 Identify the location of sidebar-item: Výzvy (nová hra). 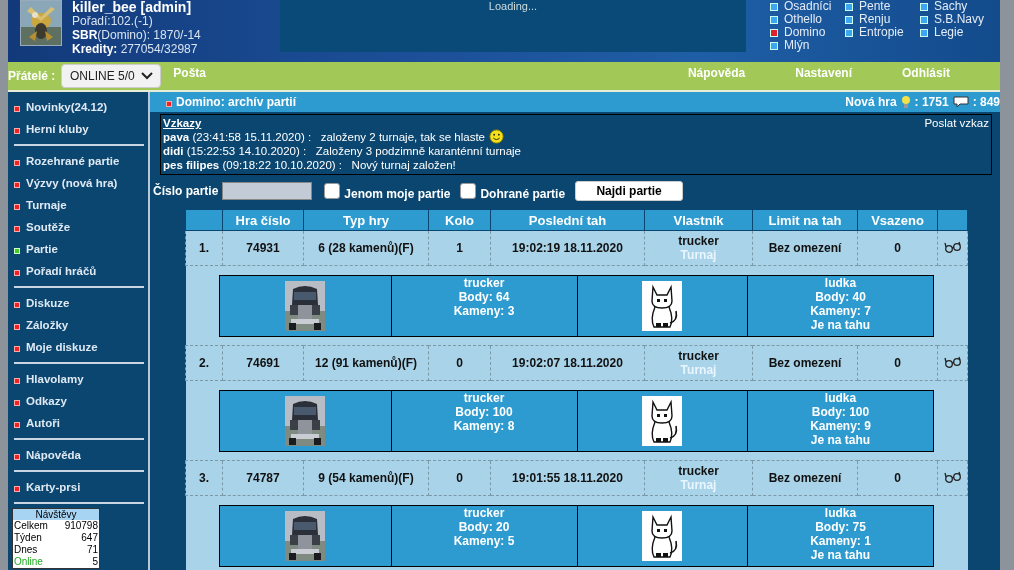
(79, 183).